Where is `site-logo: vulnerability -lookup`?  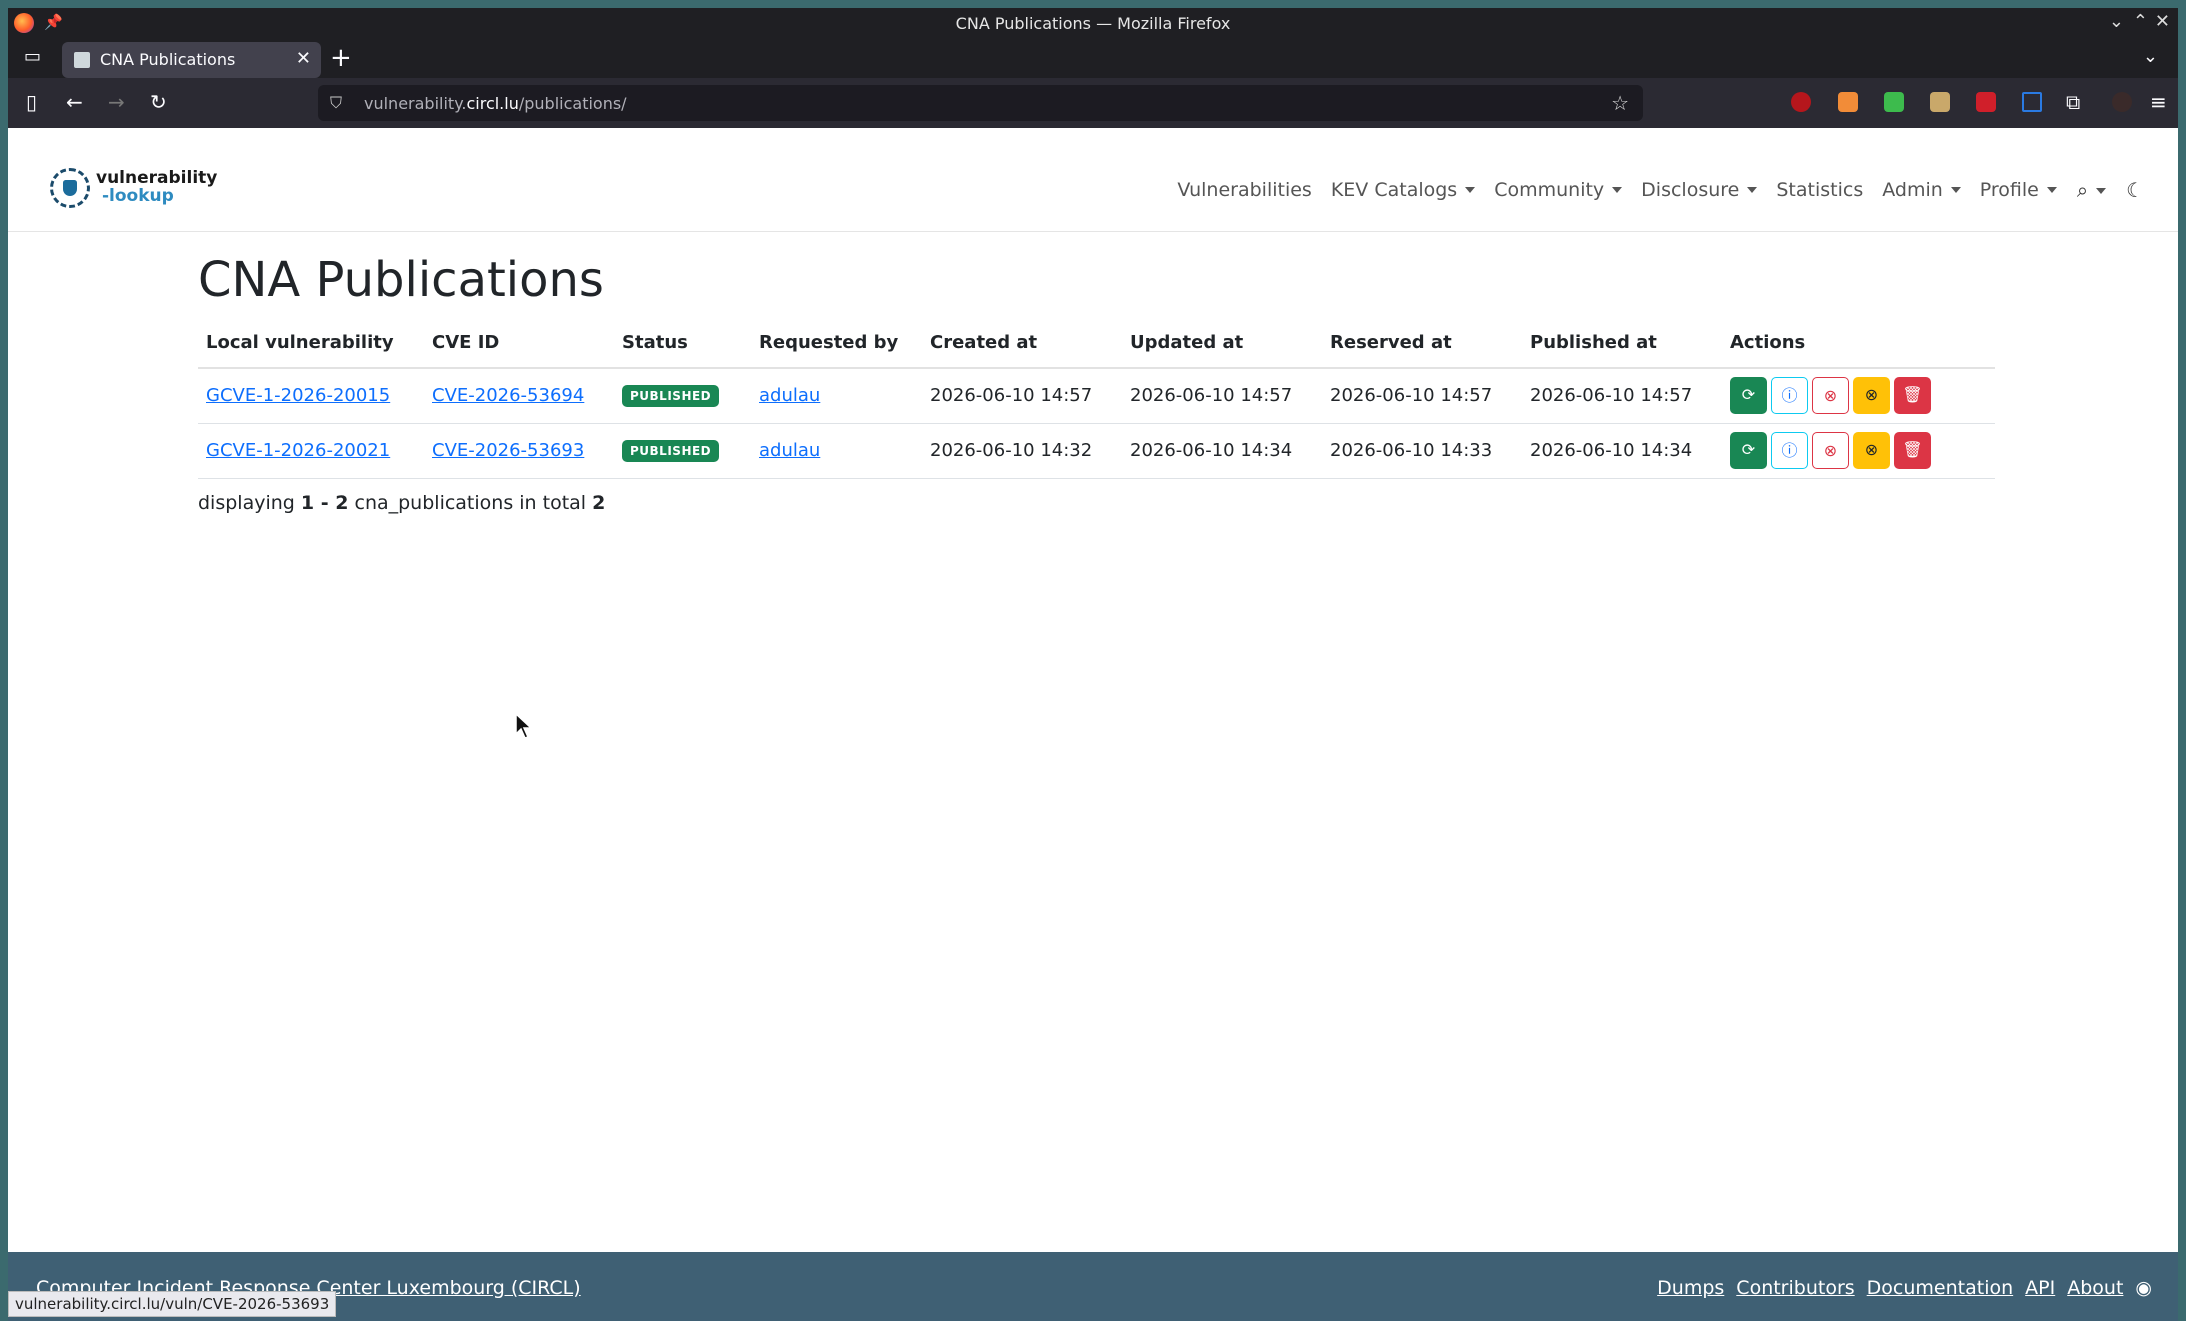 site-logo: vulnerability -lookup is located at coordinates (133, 188).